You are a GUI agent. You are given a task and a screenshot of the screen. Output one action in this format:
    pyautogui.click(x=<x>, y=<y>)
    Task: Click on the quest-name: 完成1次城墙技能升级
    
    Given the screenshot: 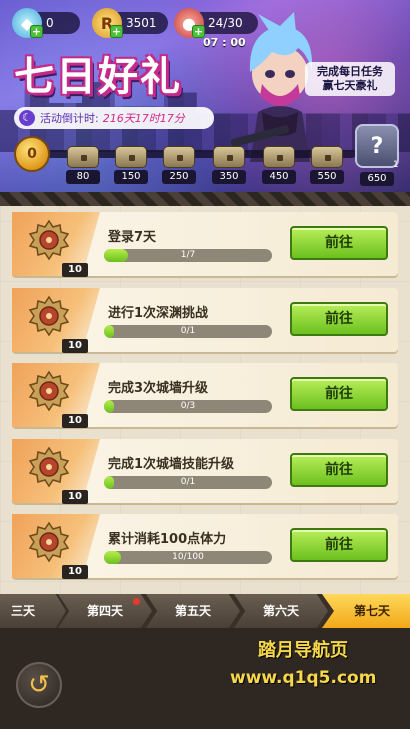 What is the action you would take?
    pyautogui.click(x=171, y=464)
    